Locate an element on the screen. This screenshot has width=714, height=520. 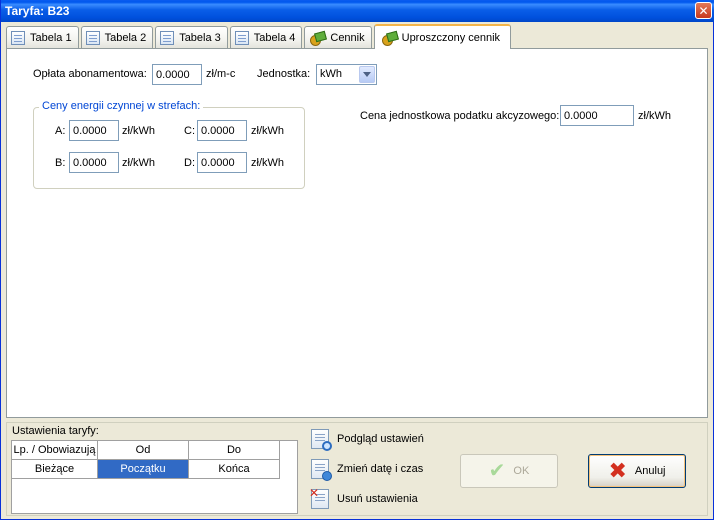
excise-unit: zł/kWh is located at coordinates (654, 116).